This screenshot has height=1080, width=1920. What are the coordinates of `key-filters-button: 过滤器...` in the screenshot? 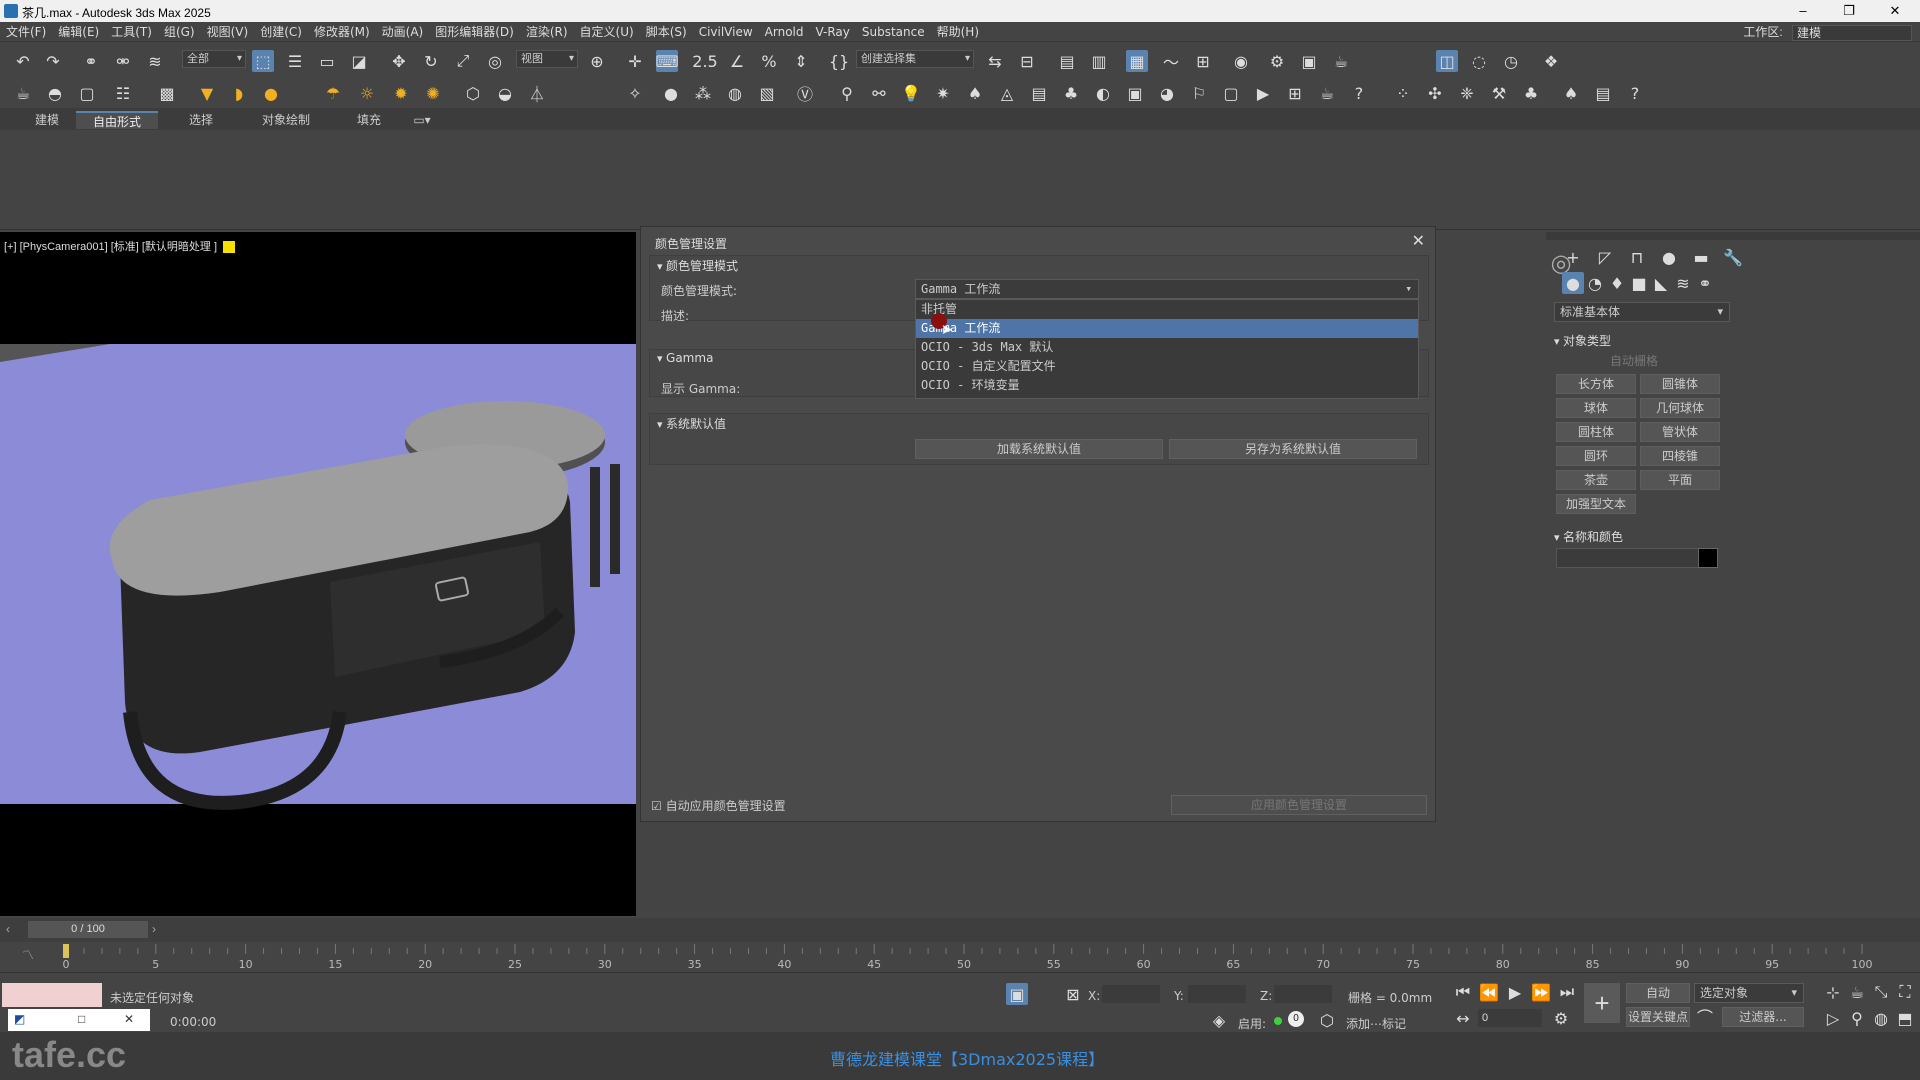 It's located at (1763, 1017).